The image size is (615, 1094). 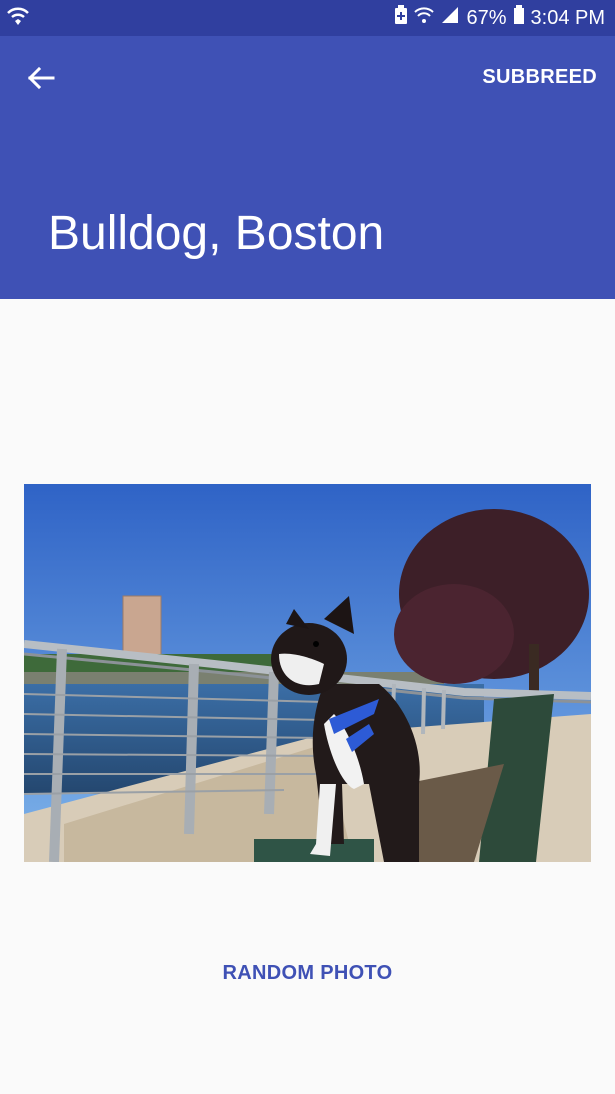 I want to click on battery-icon, so click(x=519, y=18).